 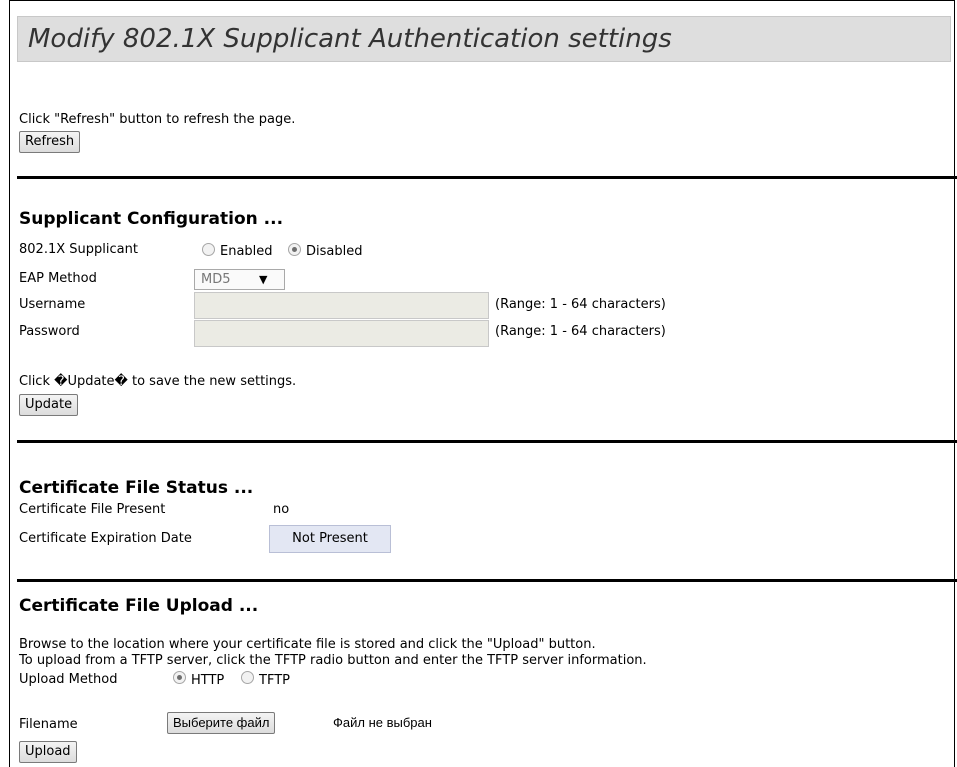 What do you see at coordinates (58, 278) in the screenshot?
I see `eap-method-label: EAP Method` at bounding box center [58, 278].